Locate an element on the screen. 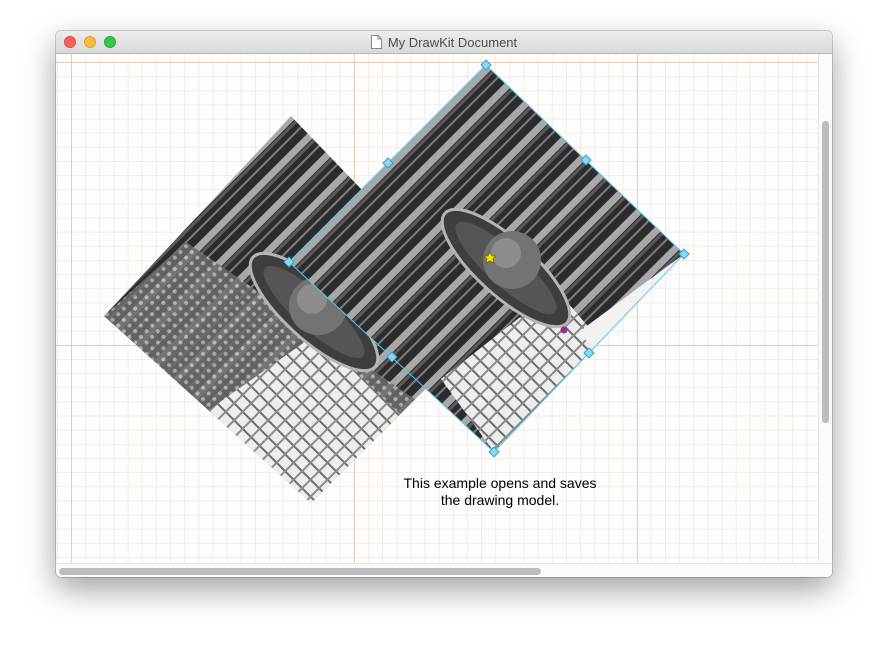 The width and height of the screenshot is (888, 658). document-icon is located at coordinates (376, 42).